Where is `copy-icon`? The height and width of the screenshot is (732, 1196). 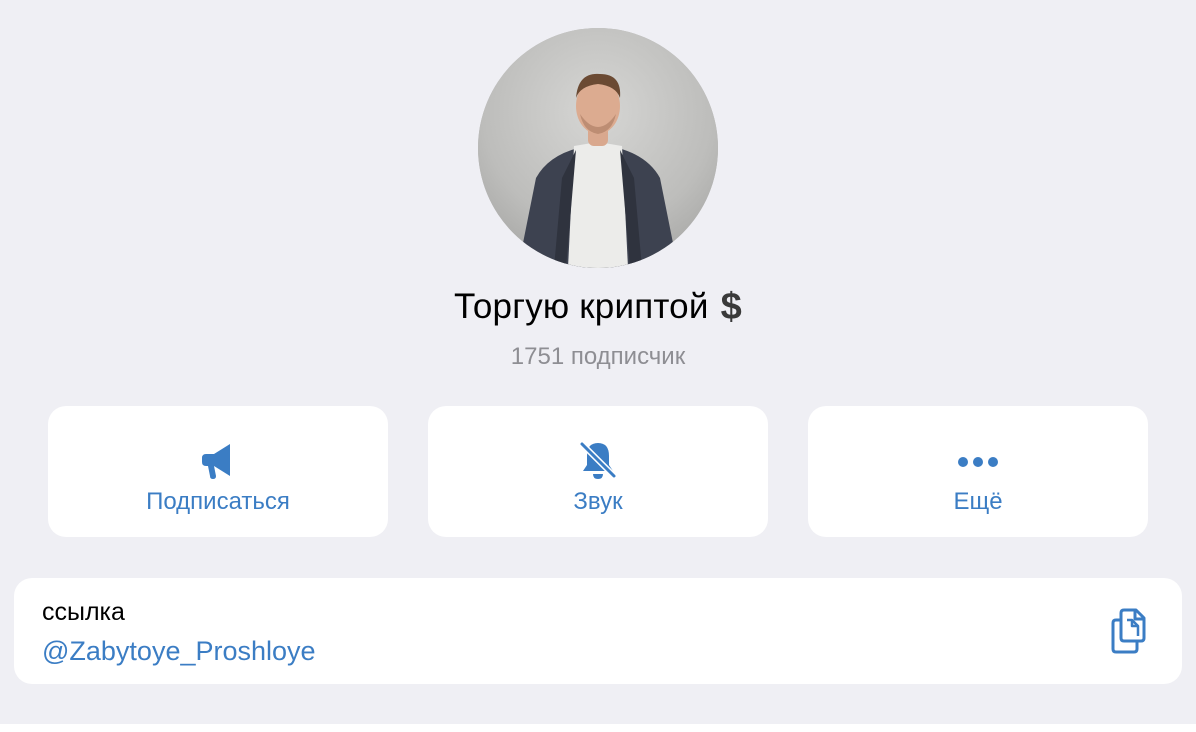
copy-icon is located at coordinates (1131, 631).